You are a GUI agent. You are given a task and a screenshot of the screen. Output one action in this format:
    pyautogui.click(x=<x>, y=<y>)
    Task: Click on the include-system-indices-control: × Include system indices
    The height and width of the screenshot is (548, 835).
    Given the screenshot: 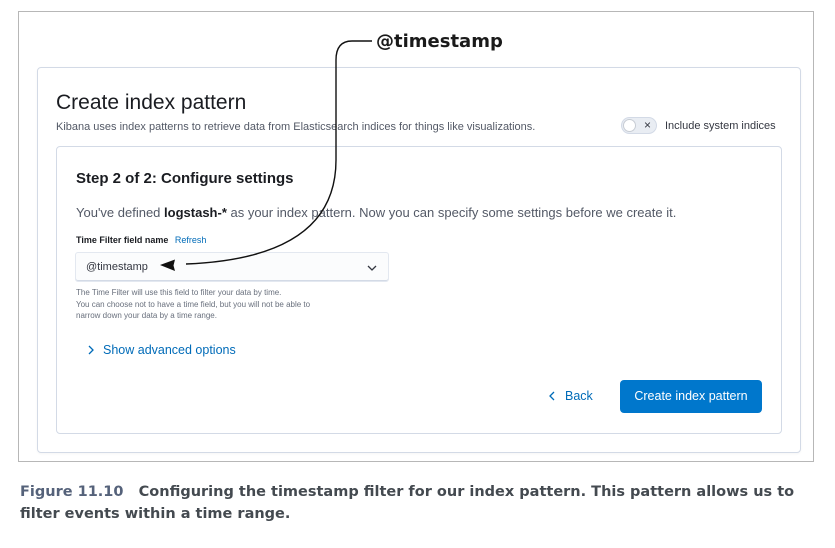 What is the action you would take?
    pyautogui.click(x=698, y=125)
    